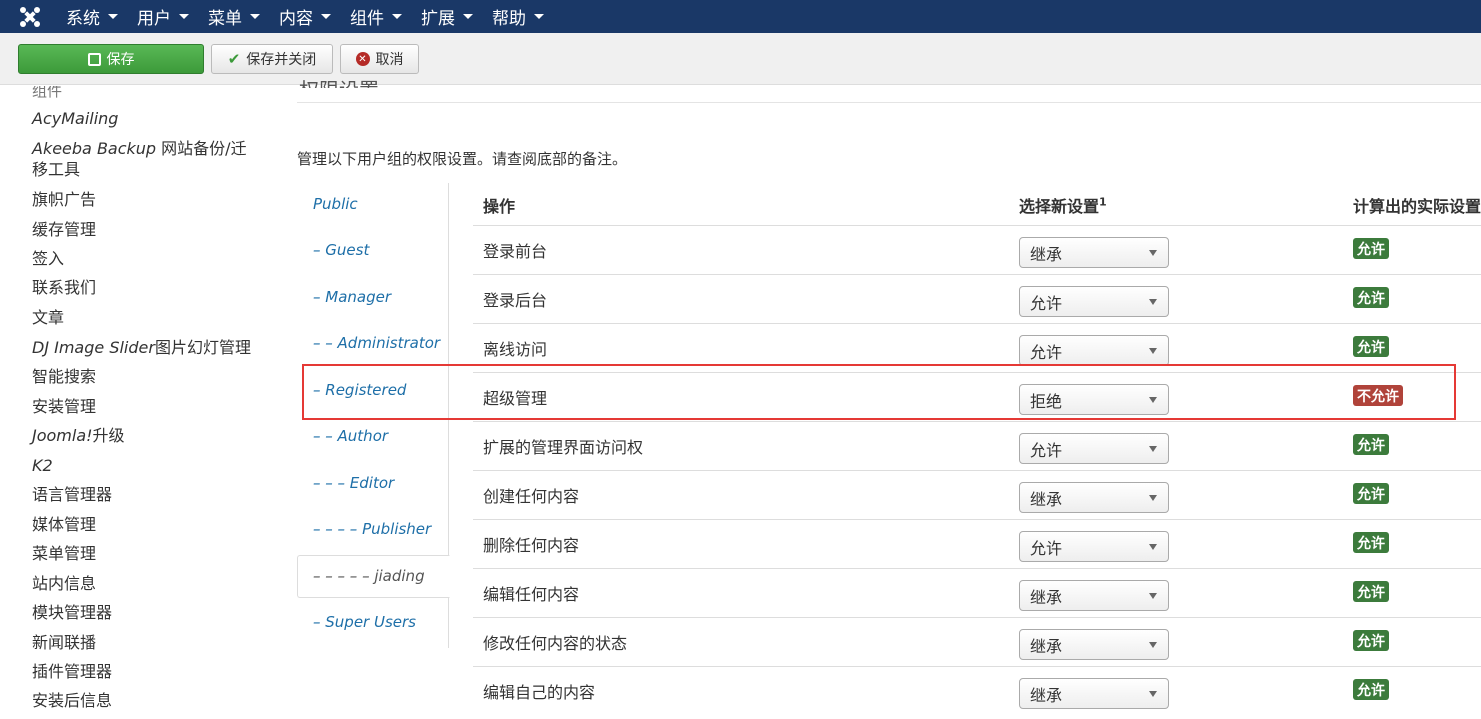  What do you see at coordinates (225, 19) in the screenshot?
I see `menu-label: 菜单` at bounding box center [225, 19].